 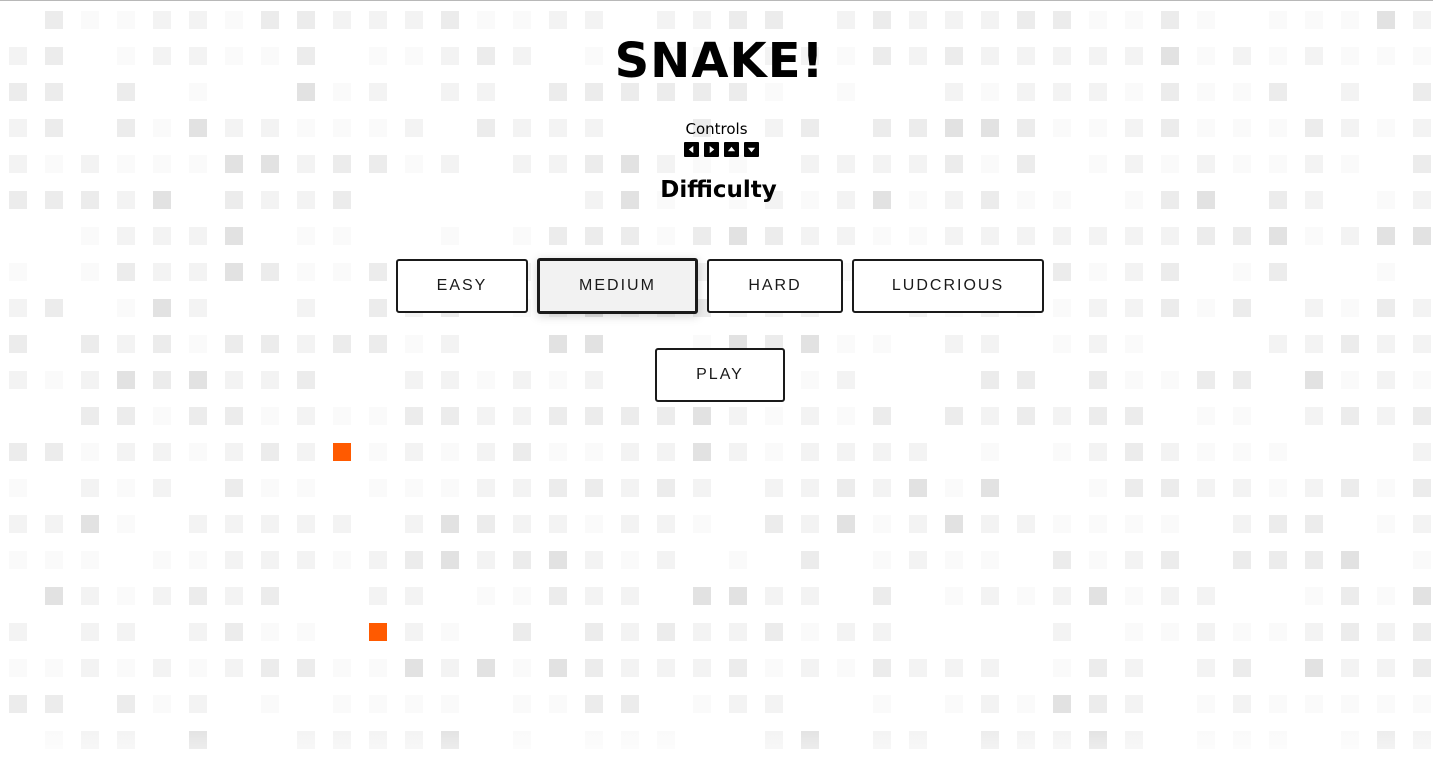 I want to click on difficulty-ludcrious-button: LUDCRIOUS, so click(x=948, y=286).